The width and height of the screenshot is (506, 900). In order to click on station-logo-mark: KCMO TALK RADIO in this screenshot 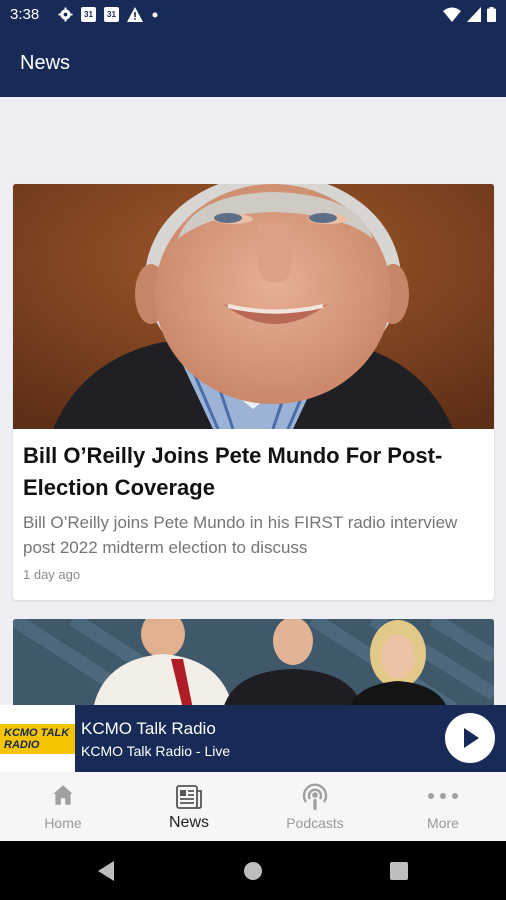, I will do `click(37, 738)`.